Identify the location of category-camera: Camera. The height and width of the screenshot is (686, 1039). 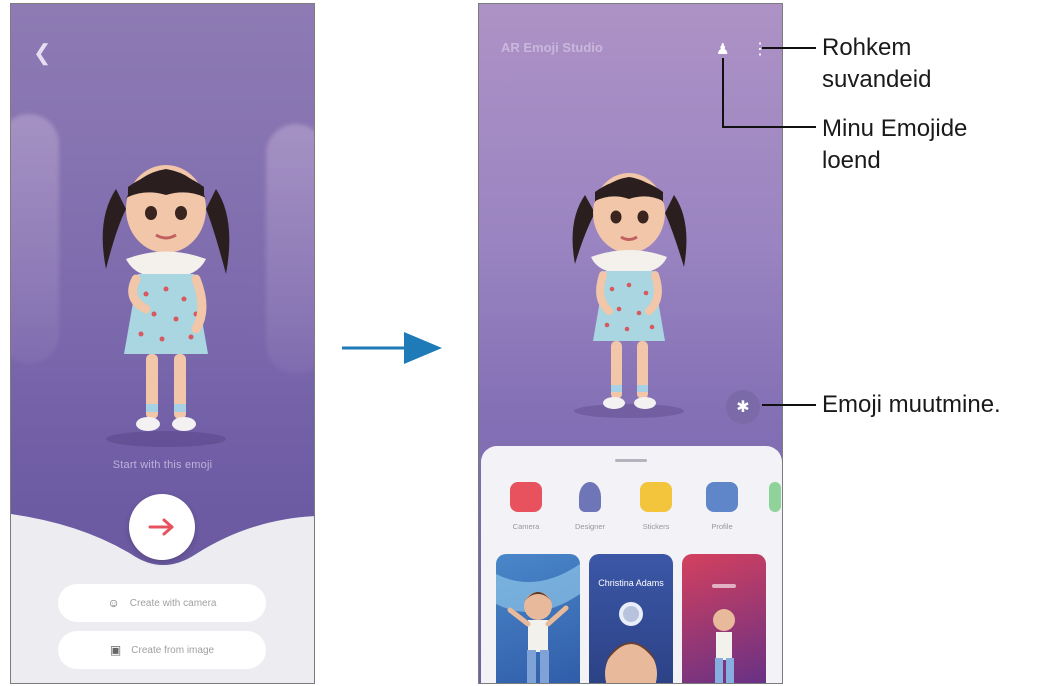
(526, 506).